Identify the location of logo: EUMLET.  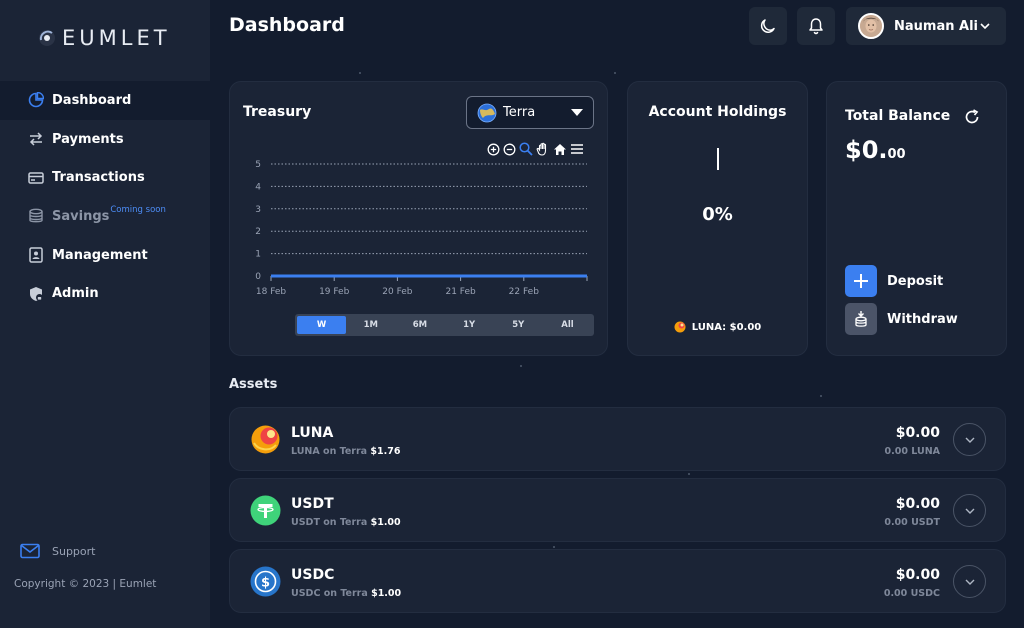
(104, 38).